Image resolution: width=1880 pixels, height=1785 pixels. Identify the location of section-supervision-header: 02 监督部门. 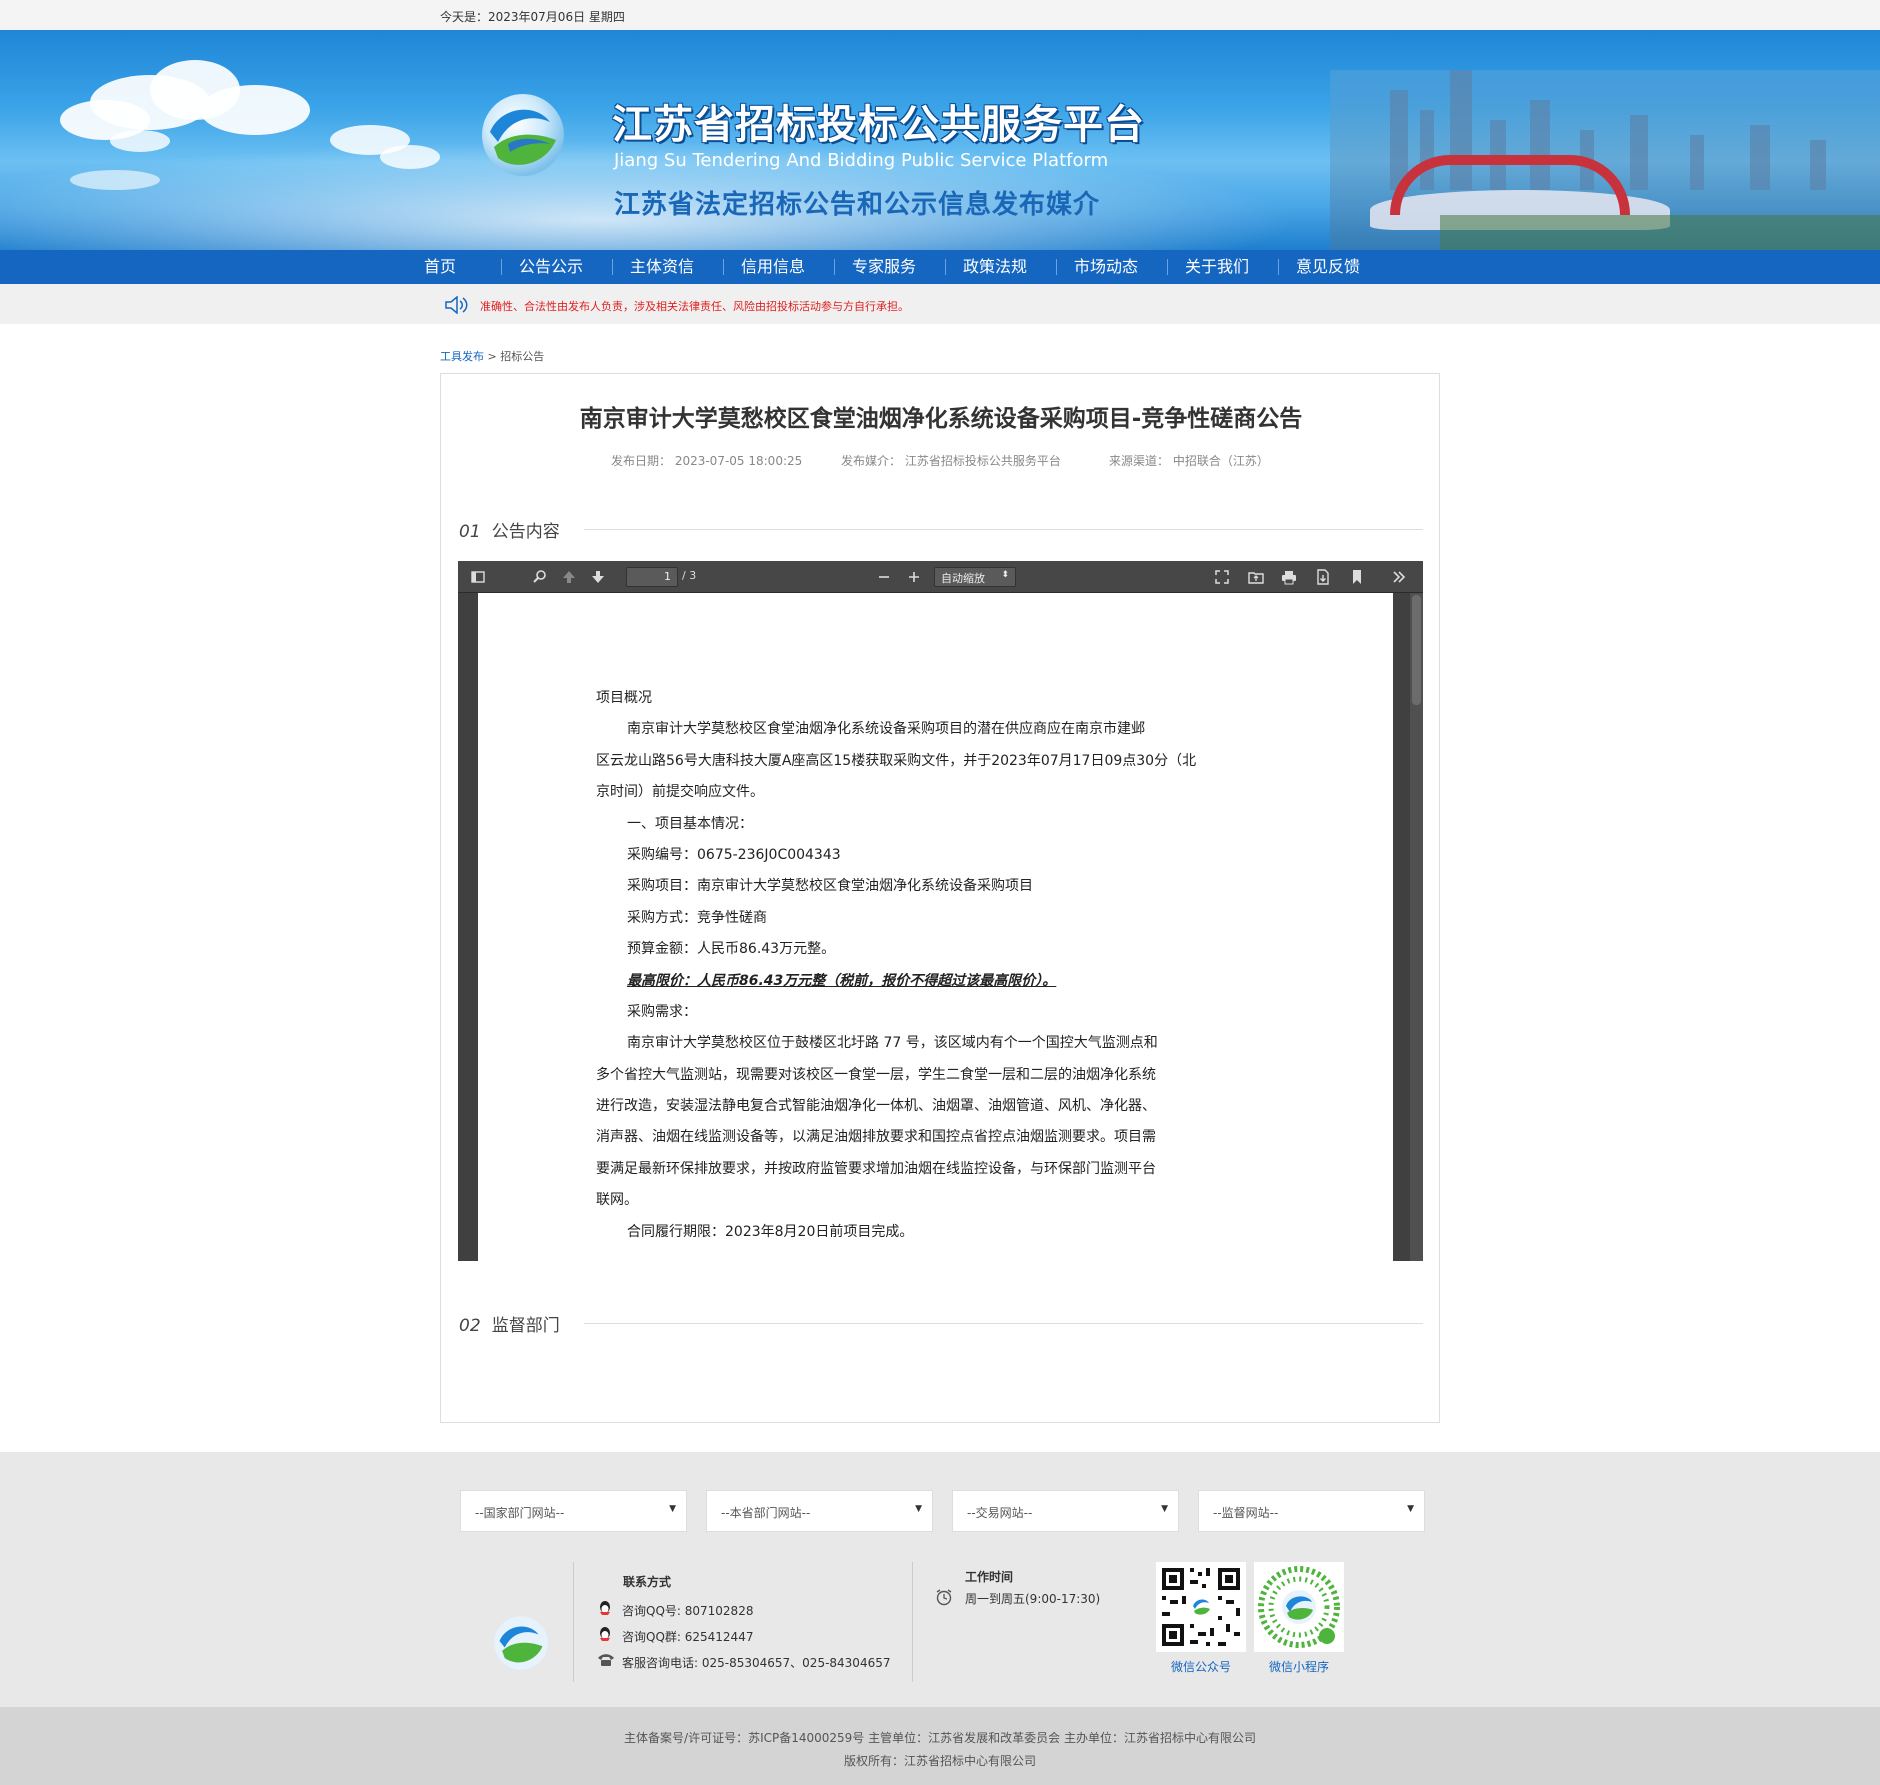
(941, 1323).